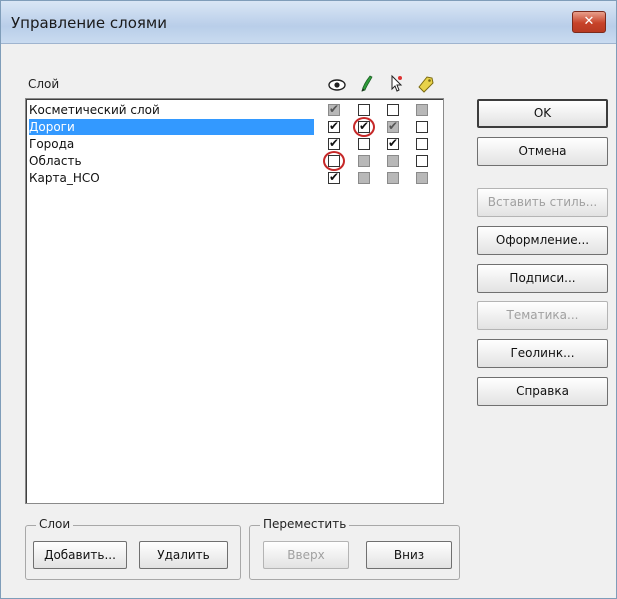 The height and width of the screenshot is (599, 617). Describe the element at coordinates (396, 84) in the screenshot. I see `cursor-star-icon` at that location.